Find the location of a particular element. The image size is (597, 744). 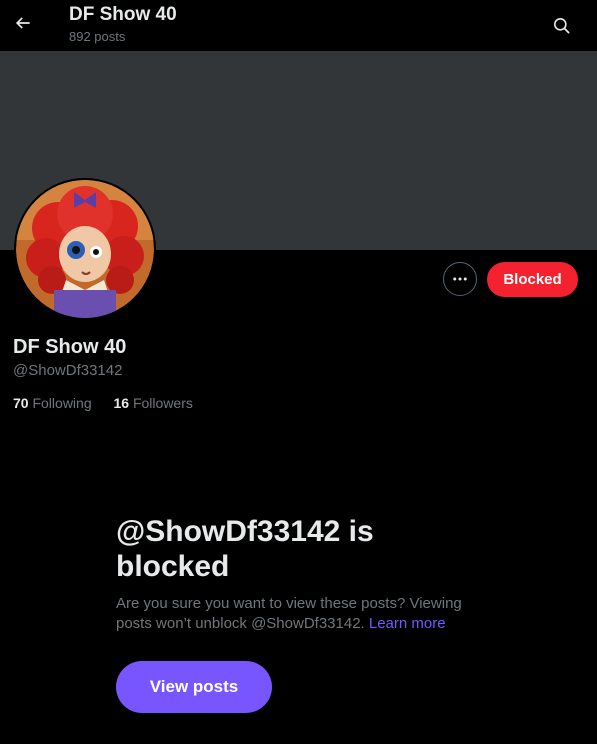

more-dots-icon is located at coordinates (460, 279).